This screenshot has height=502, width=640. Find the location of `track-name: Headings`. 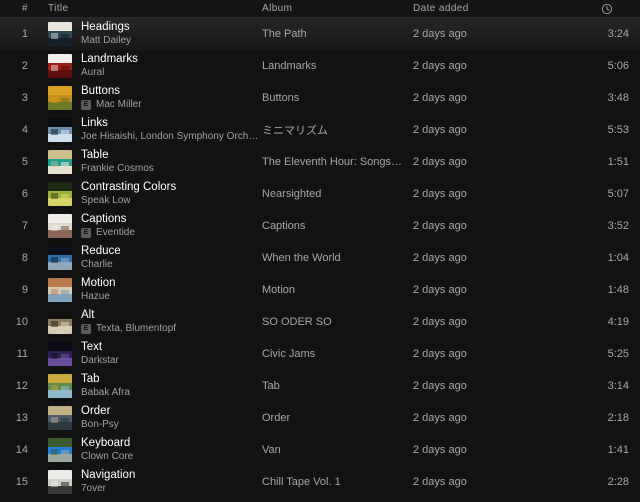

track-name: Headings is located at coordinates (106, 27).